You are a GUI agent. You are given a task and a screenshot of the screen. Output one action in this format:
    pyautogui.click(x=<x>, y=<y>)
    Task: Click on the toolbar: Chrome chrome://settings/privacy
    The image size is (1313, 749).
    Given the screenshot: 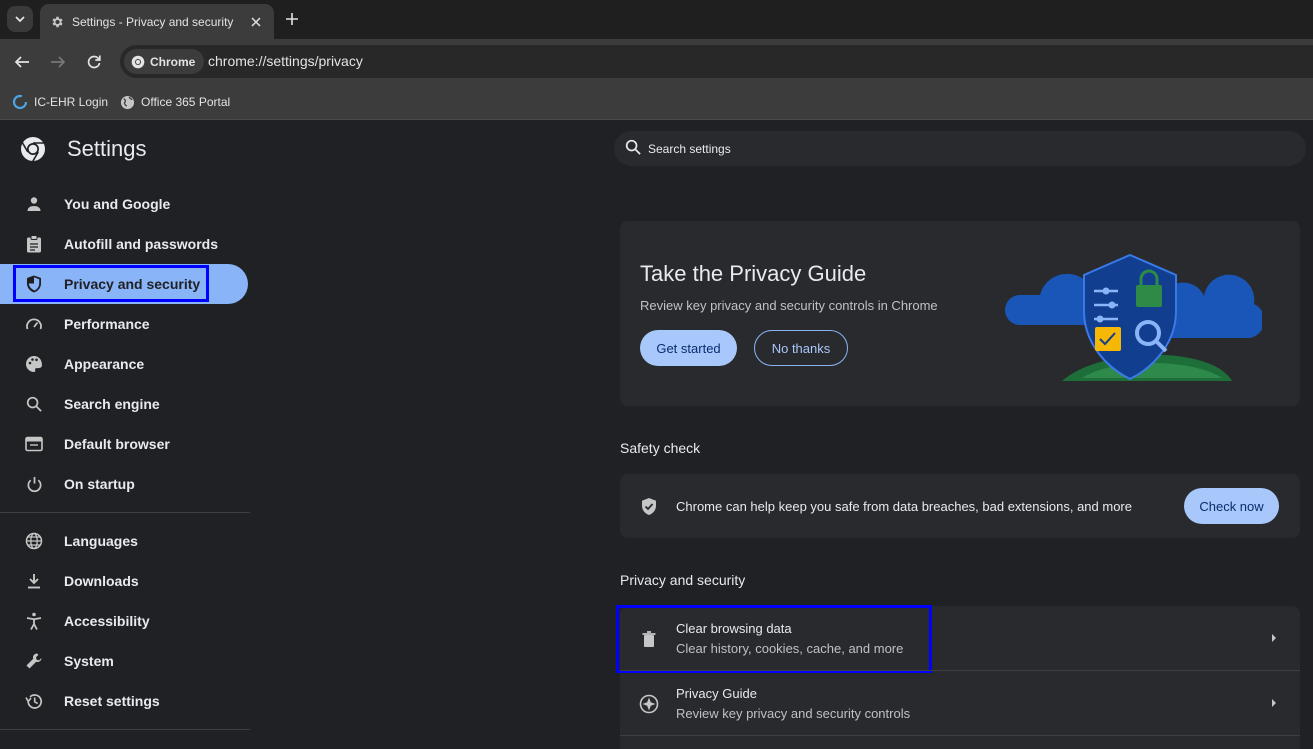 What is the action you would take?
    pyautogui.click(x=656, y=61)
    